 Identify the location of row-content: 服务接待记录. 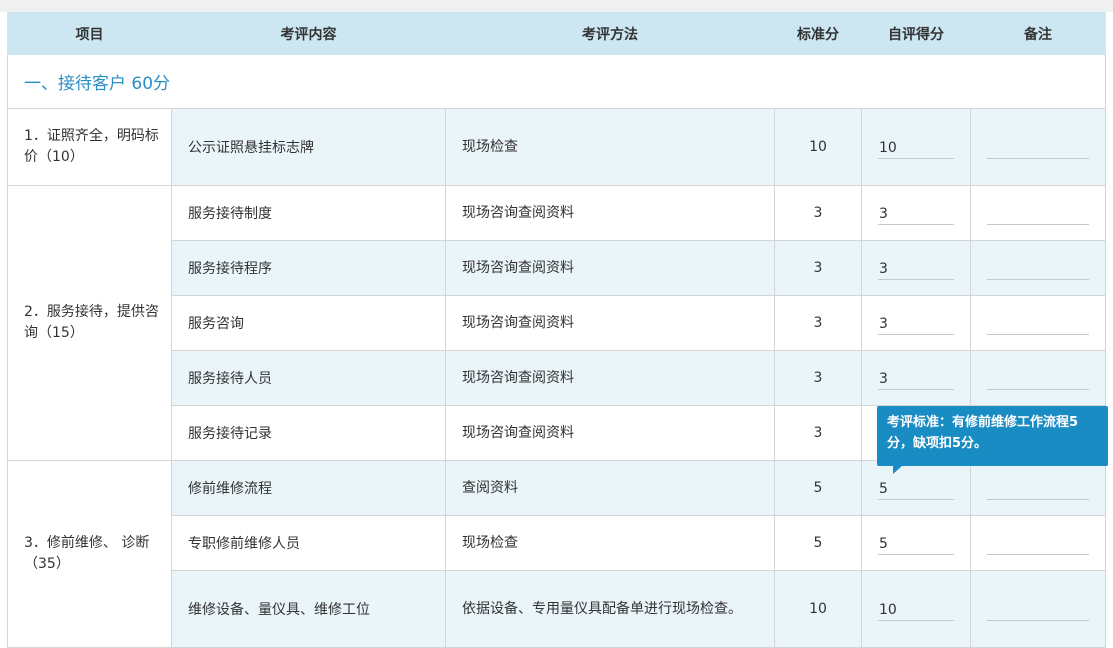
(308, 433).